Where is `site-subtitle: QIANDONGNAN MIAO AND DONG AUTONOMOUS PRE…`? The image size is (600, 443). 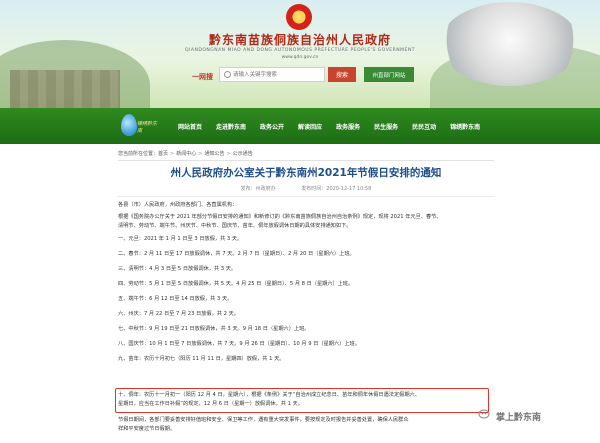
site-subtitle: QIANDONGNAN MIAO AND DONG AUTONOMOUS PRE… is located at coordinates (300, 50).